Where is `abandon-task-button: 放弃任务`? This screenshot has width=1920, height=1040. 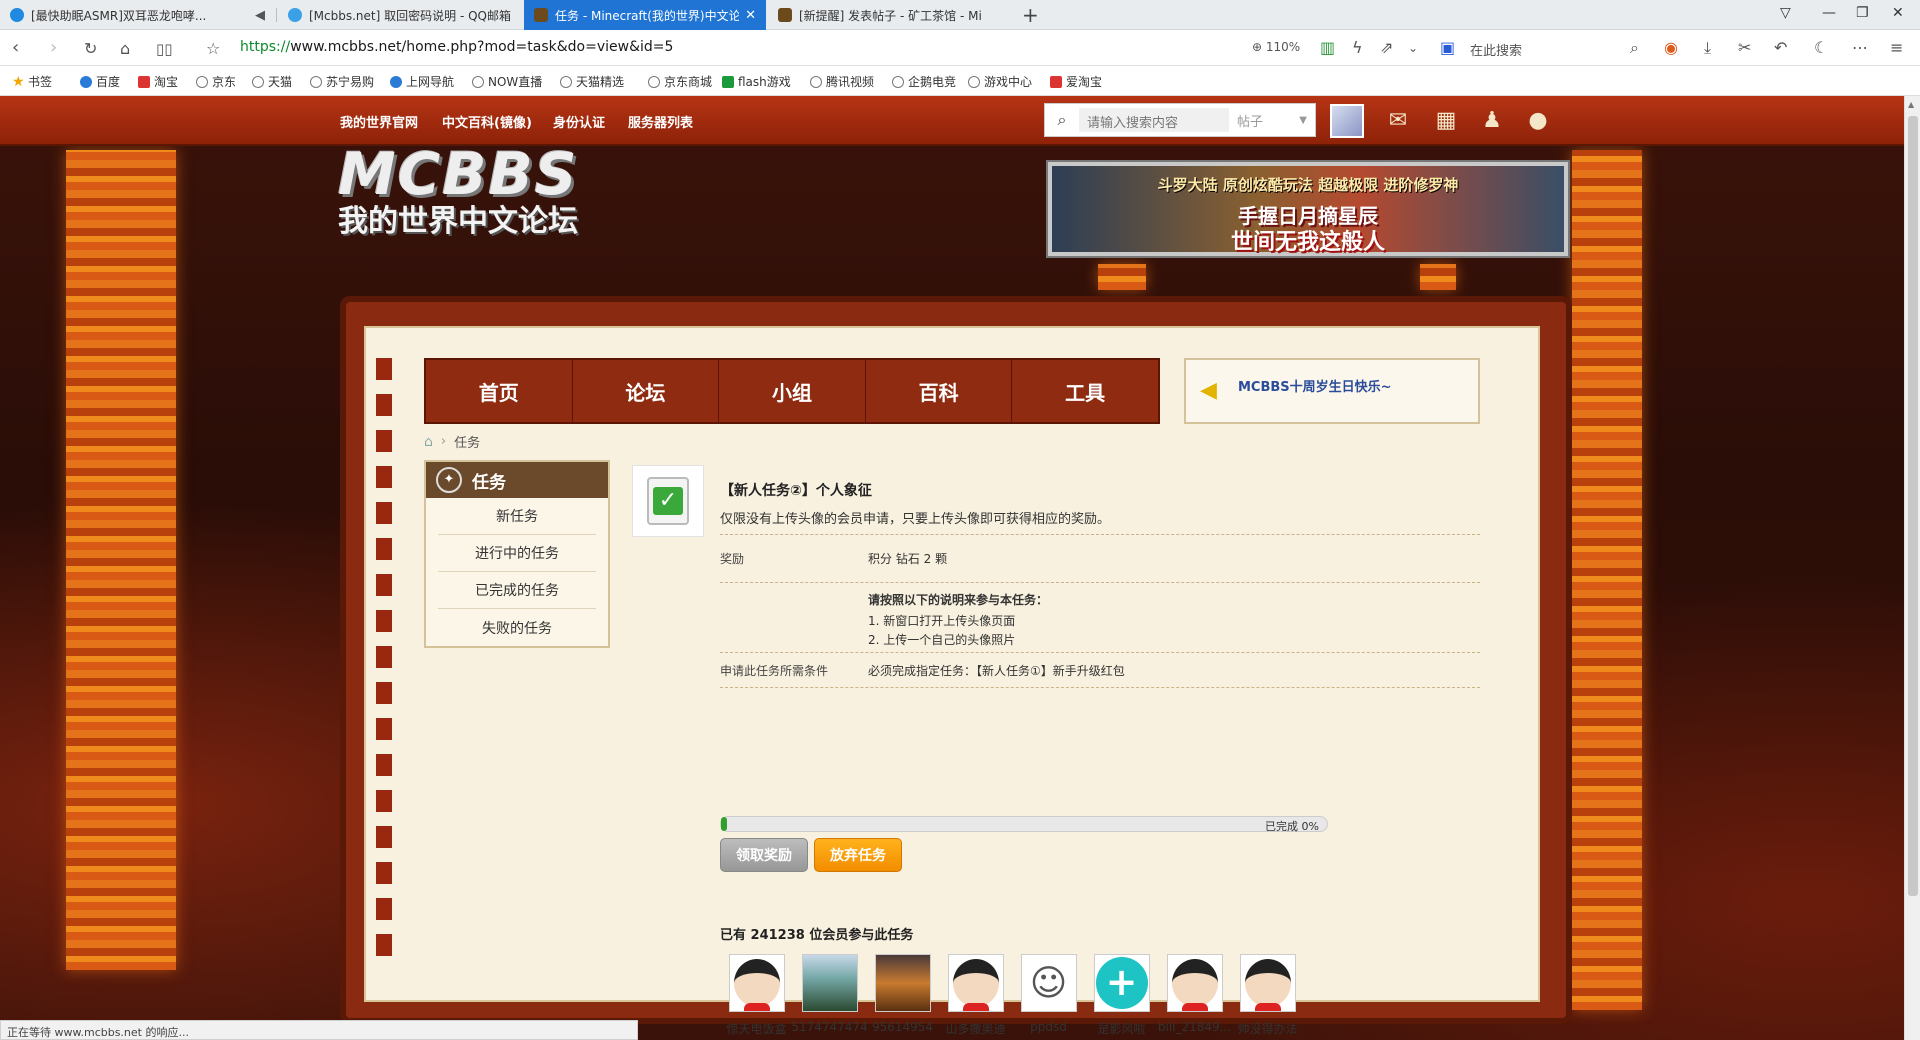
abandon-task-button: 放弃任务 is located at coordinates (858, 855).